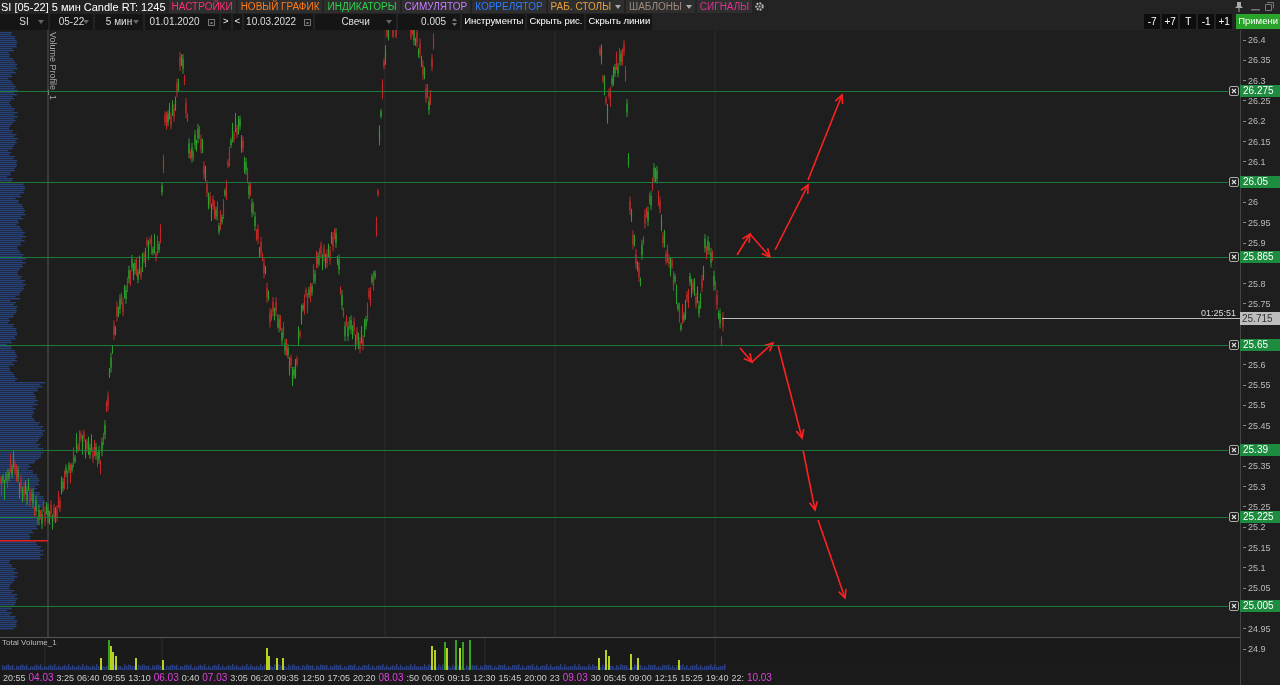  I want to click on menu-item: НАСТРОЙКИ, so click(202, 6).